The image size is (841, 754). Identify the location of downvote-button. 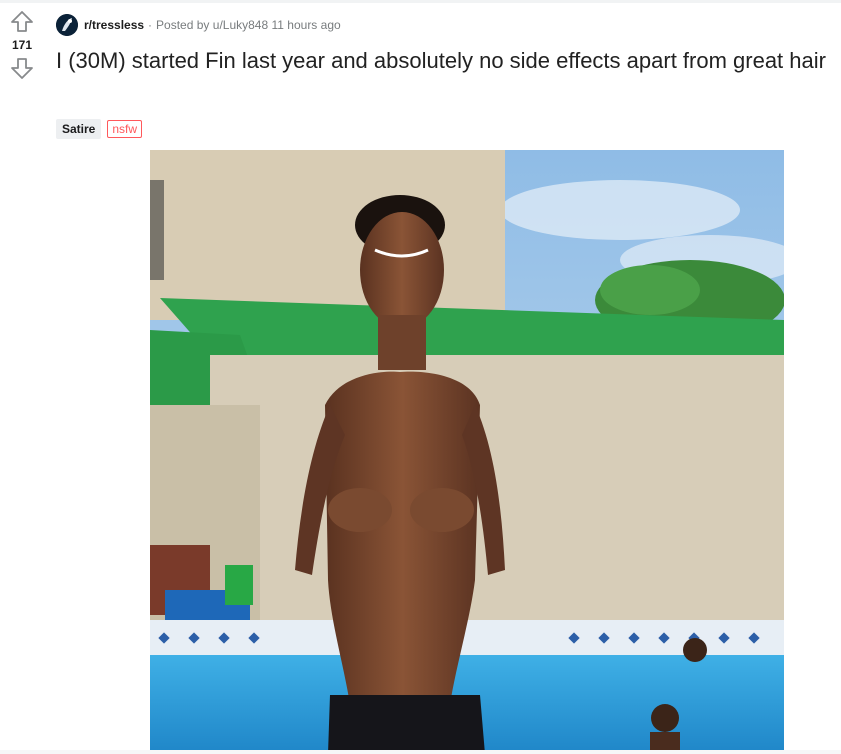
(22, 68).